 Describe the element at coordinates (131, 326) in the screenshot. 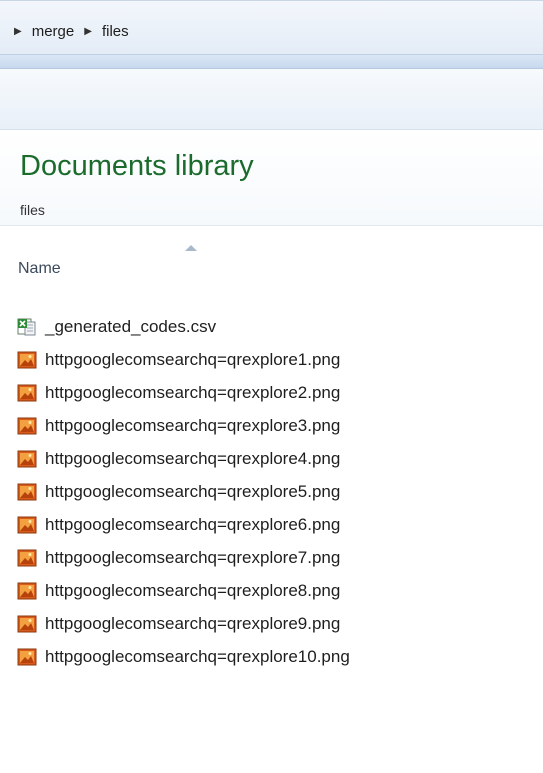

I see `file-name: _generated_codes.csv` at that location.